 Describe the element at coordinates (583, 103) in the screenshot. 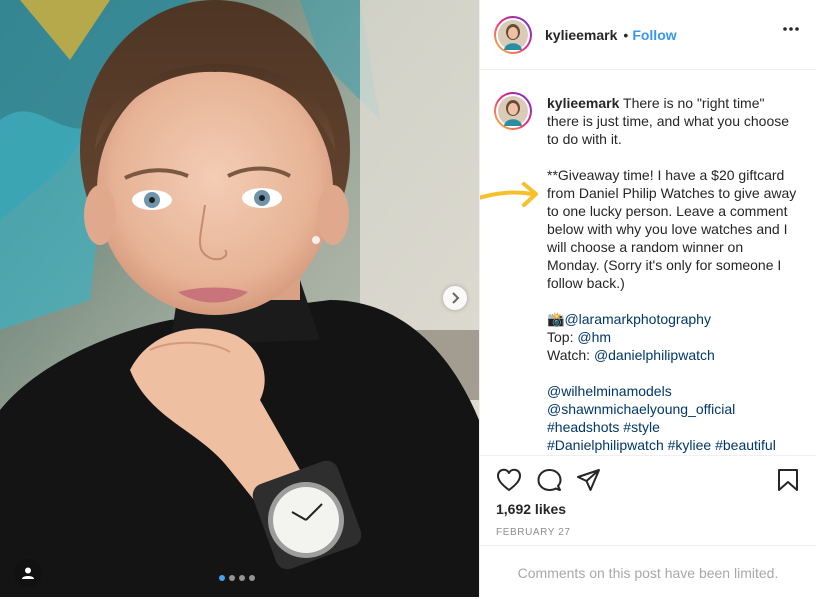

I see `caption-username: kylieemark` at that location.